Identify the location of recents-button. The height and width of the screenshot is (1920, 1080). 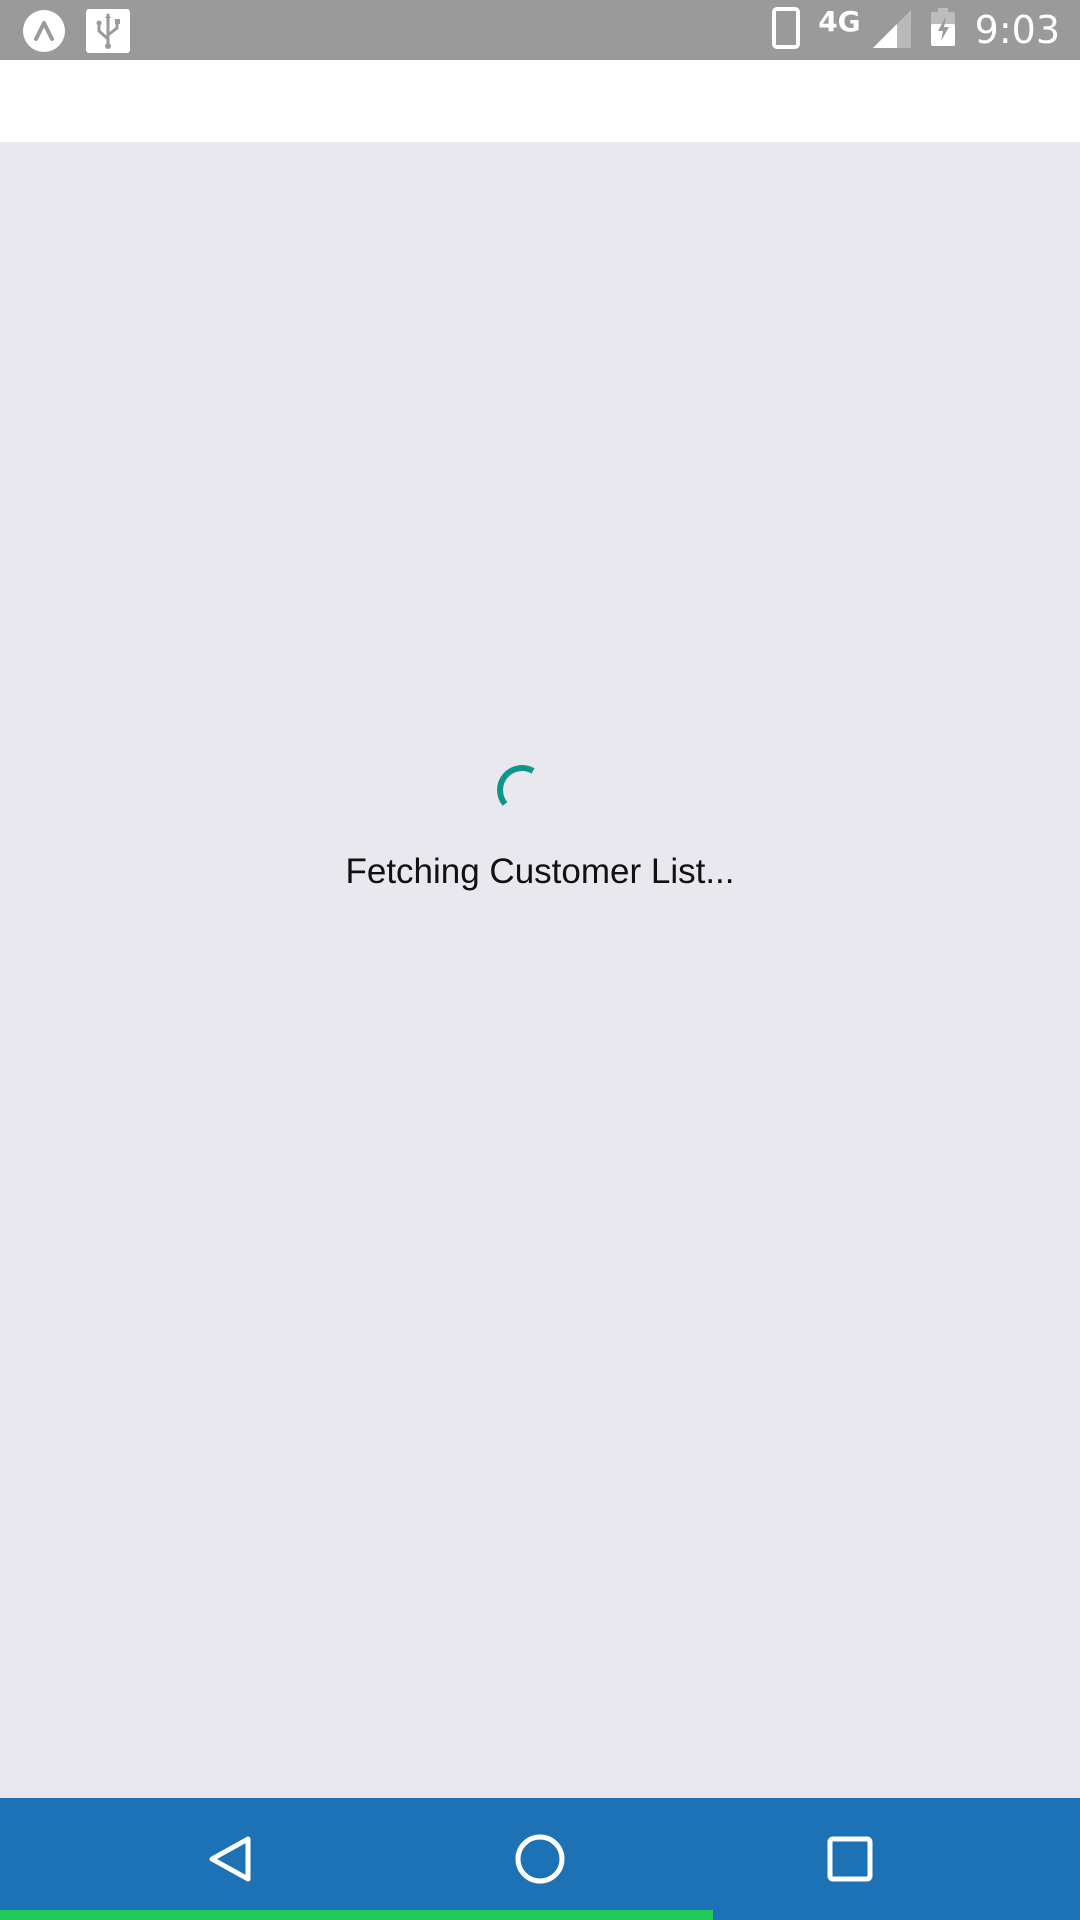
(850, 1859).